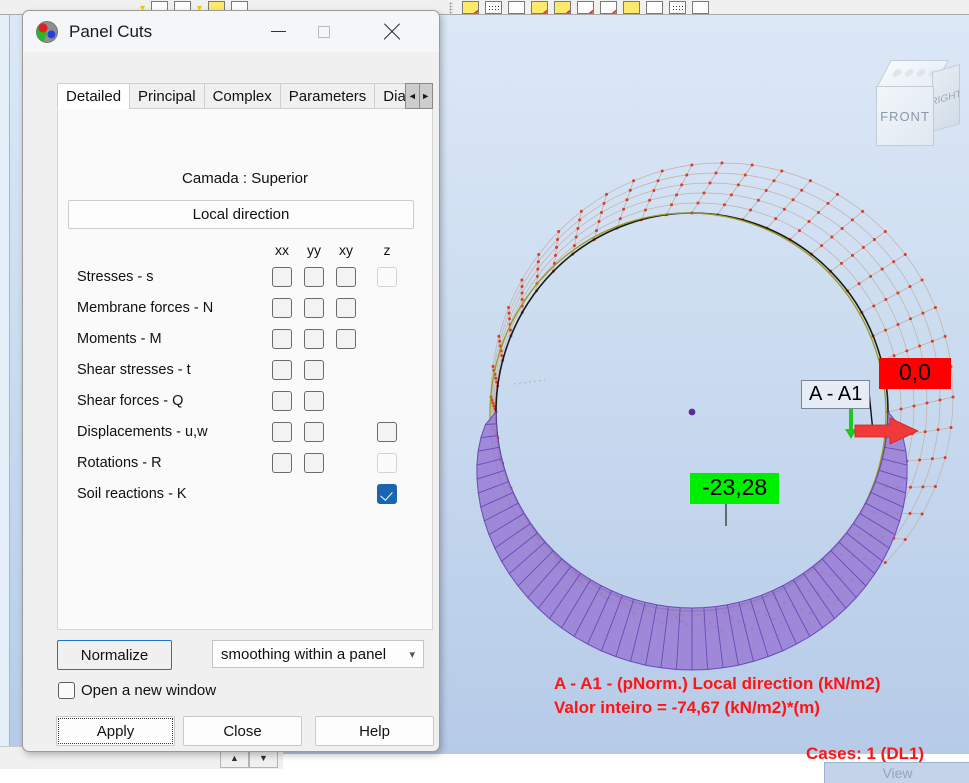 This screenshot has width=969, height=783. I want to click on normalize-button: Normalize, so click(114, 655).